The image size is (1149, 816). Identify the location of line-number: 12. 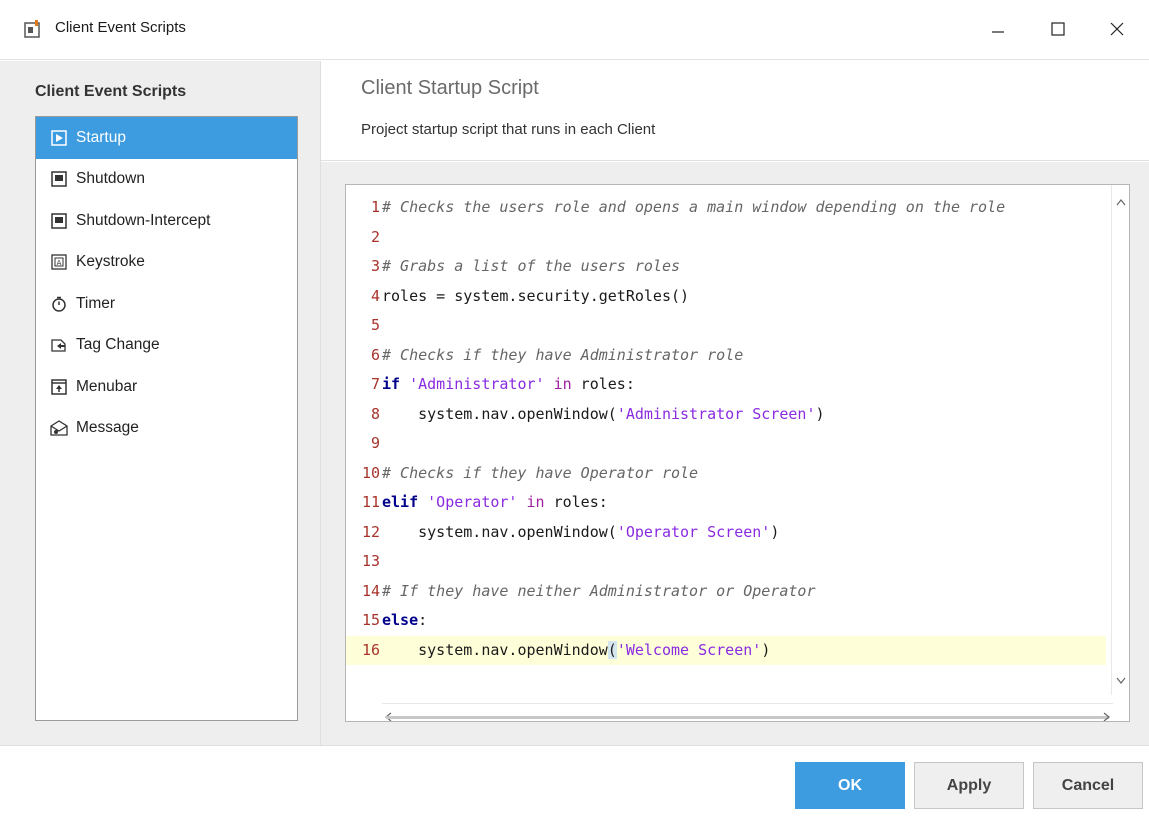
(370, 531).